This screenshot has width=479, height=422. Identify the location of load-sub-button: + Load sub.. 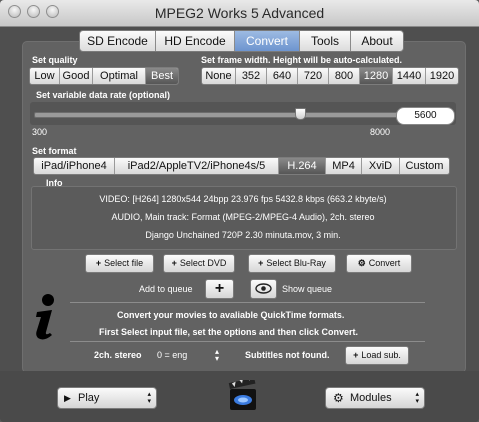
(377, 355).